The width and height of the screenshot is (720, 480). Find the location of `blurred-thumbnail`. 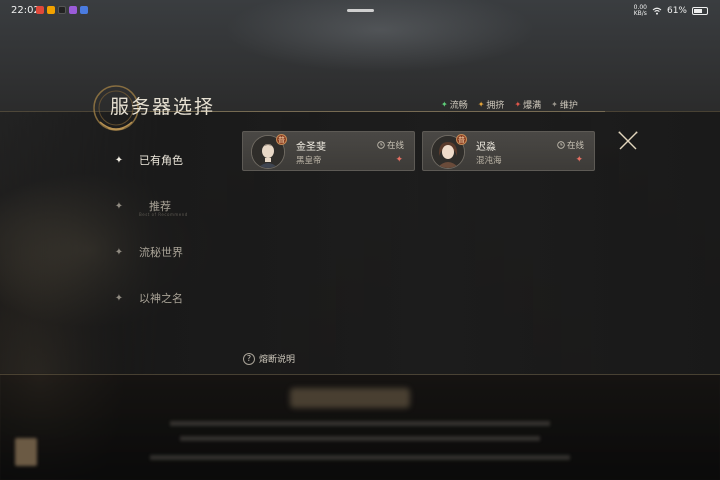

blurred-thumbnail is located at coordinates (26, 452).